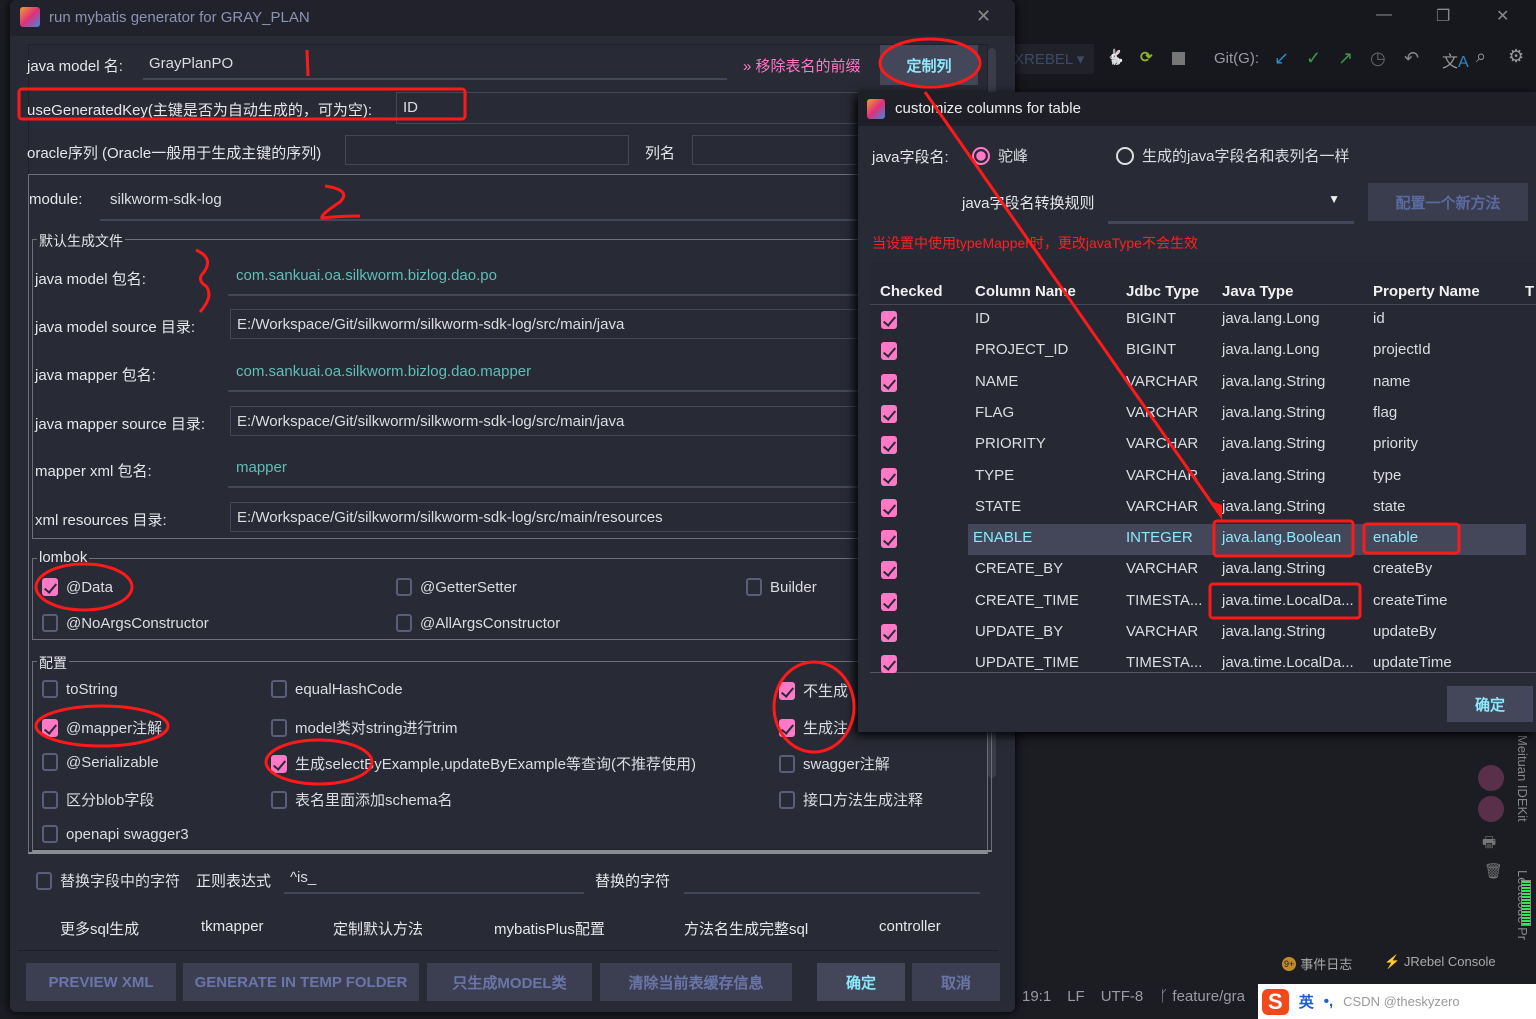 The image size is (1536, 1019). Describe the element at coordinates (125, 623) in the screenshot. I see `lombok-checkbox-item: @NoArgsConstructor` at that location.